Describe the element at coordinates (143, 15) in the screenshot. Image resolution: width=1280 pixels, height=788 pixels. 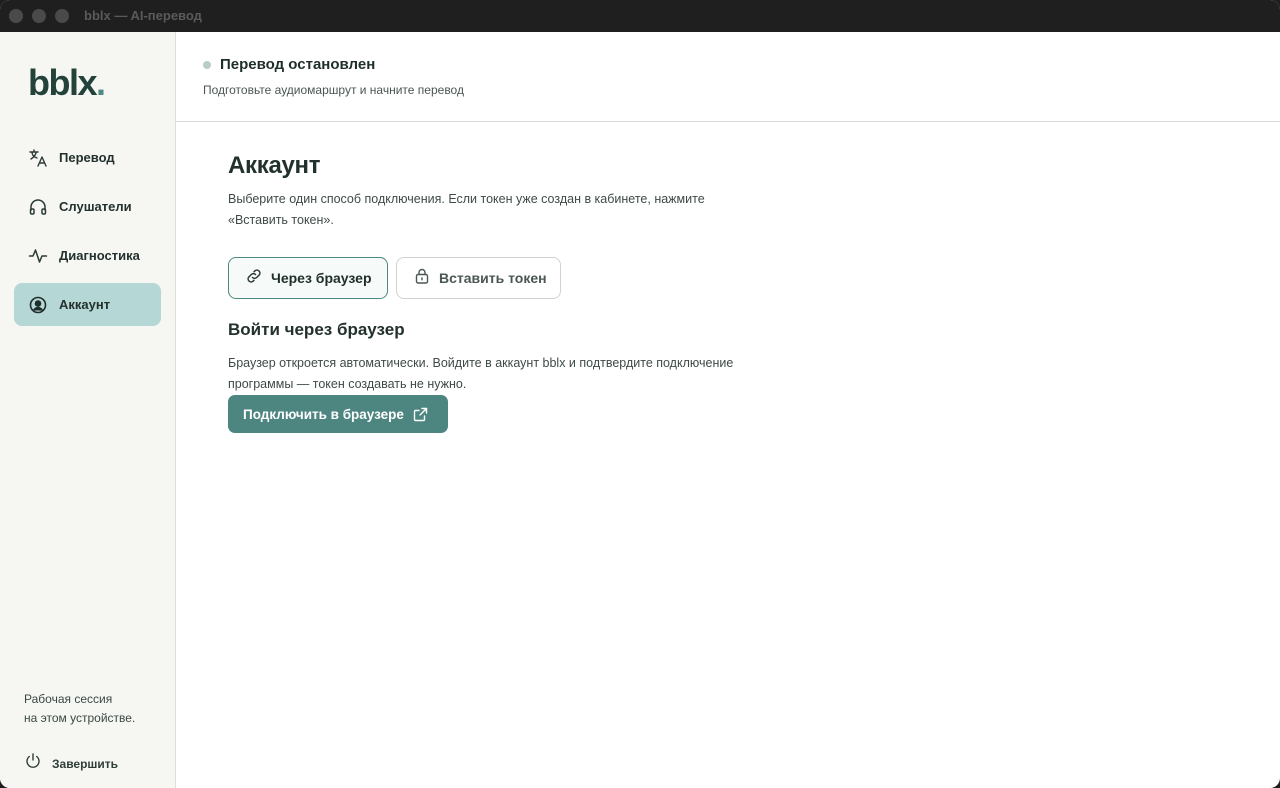
I see `window-title: bblx — AI-перевод` at that location.